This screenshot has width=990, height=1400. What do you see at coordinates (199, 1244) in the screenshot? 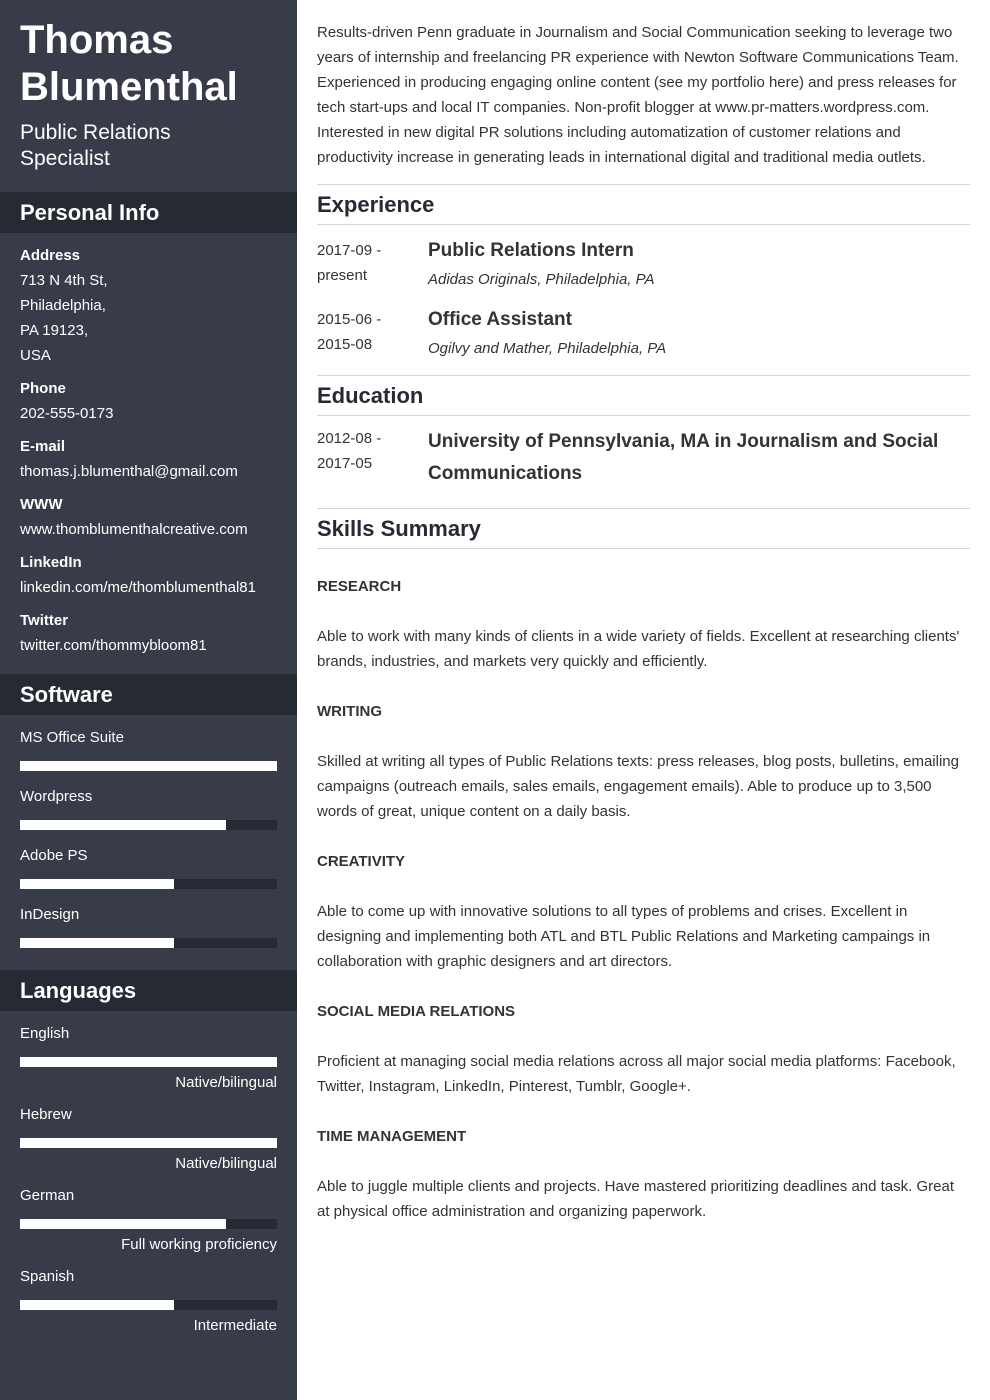
I see `language-level-text: Full working proficiency` at bounding box center [199, 1244].